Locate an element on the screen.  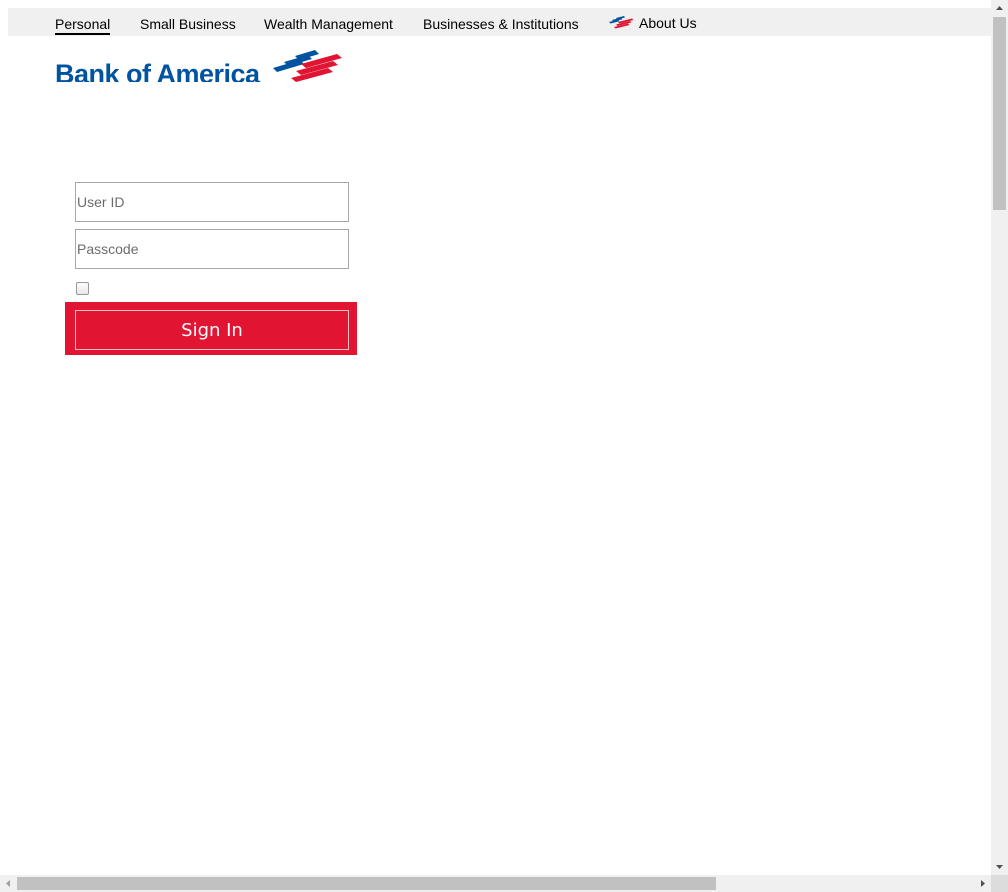
scroll-left-icon is located at coordinates (8, 883).